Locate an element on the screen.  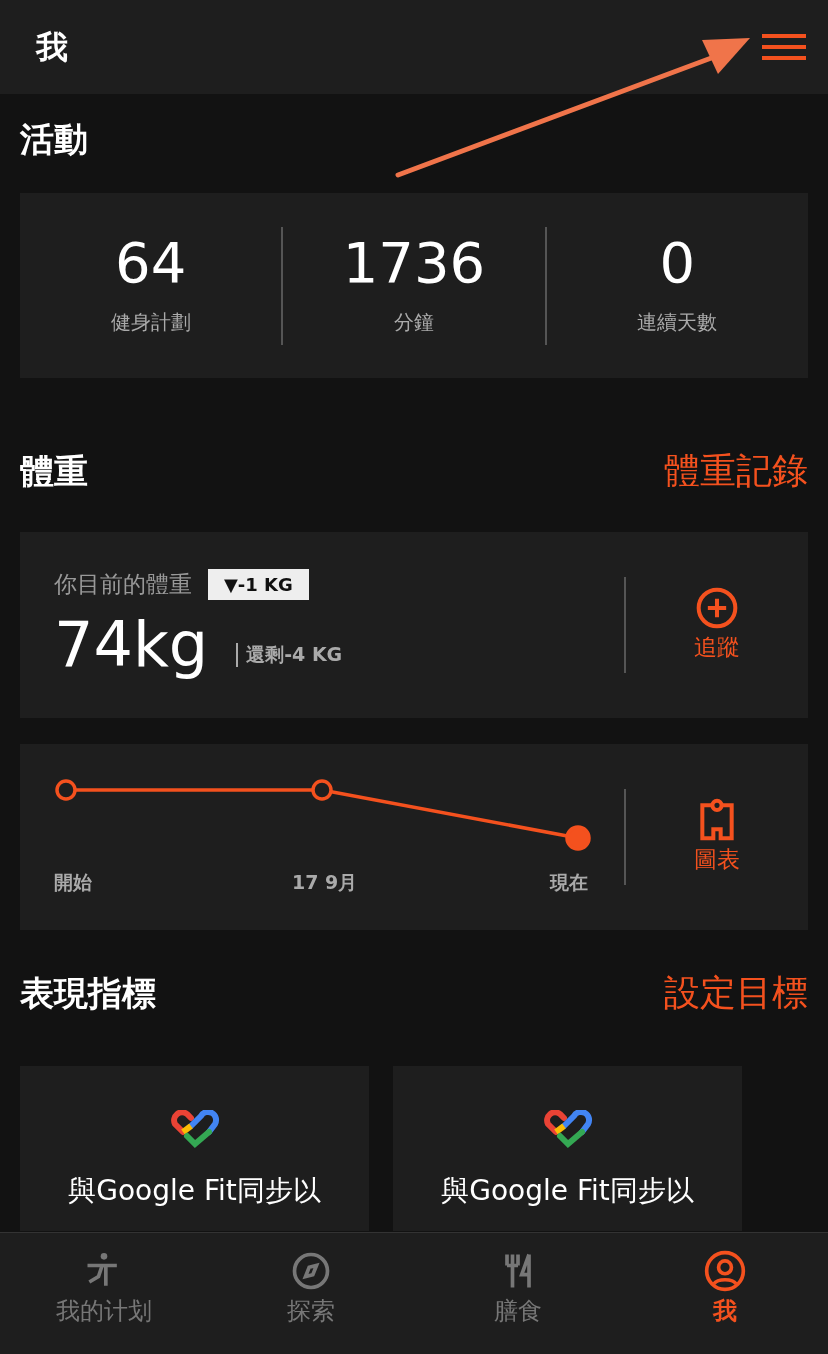
page-title: 我 is located at coordinates (52, 47).